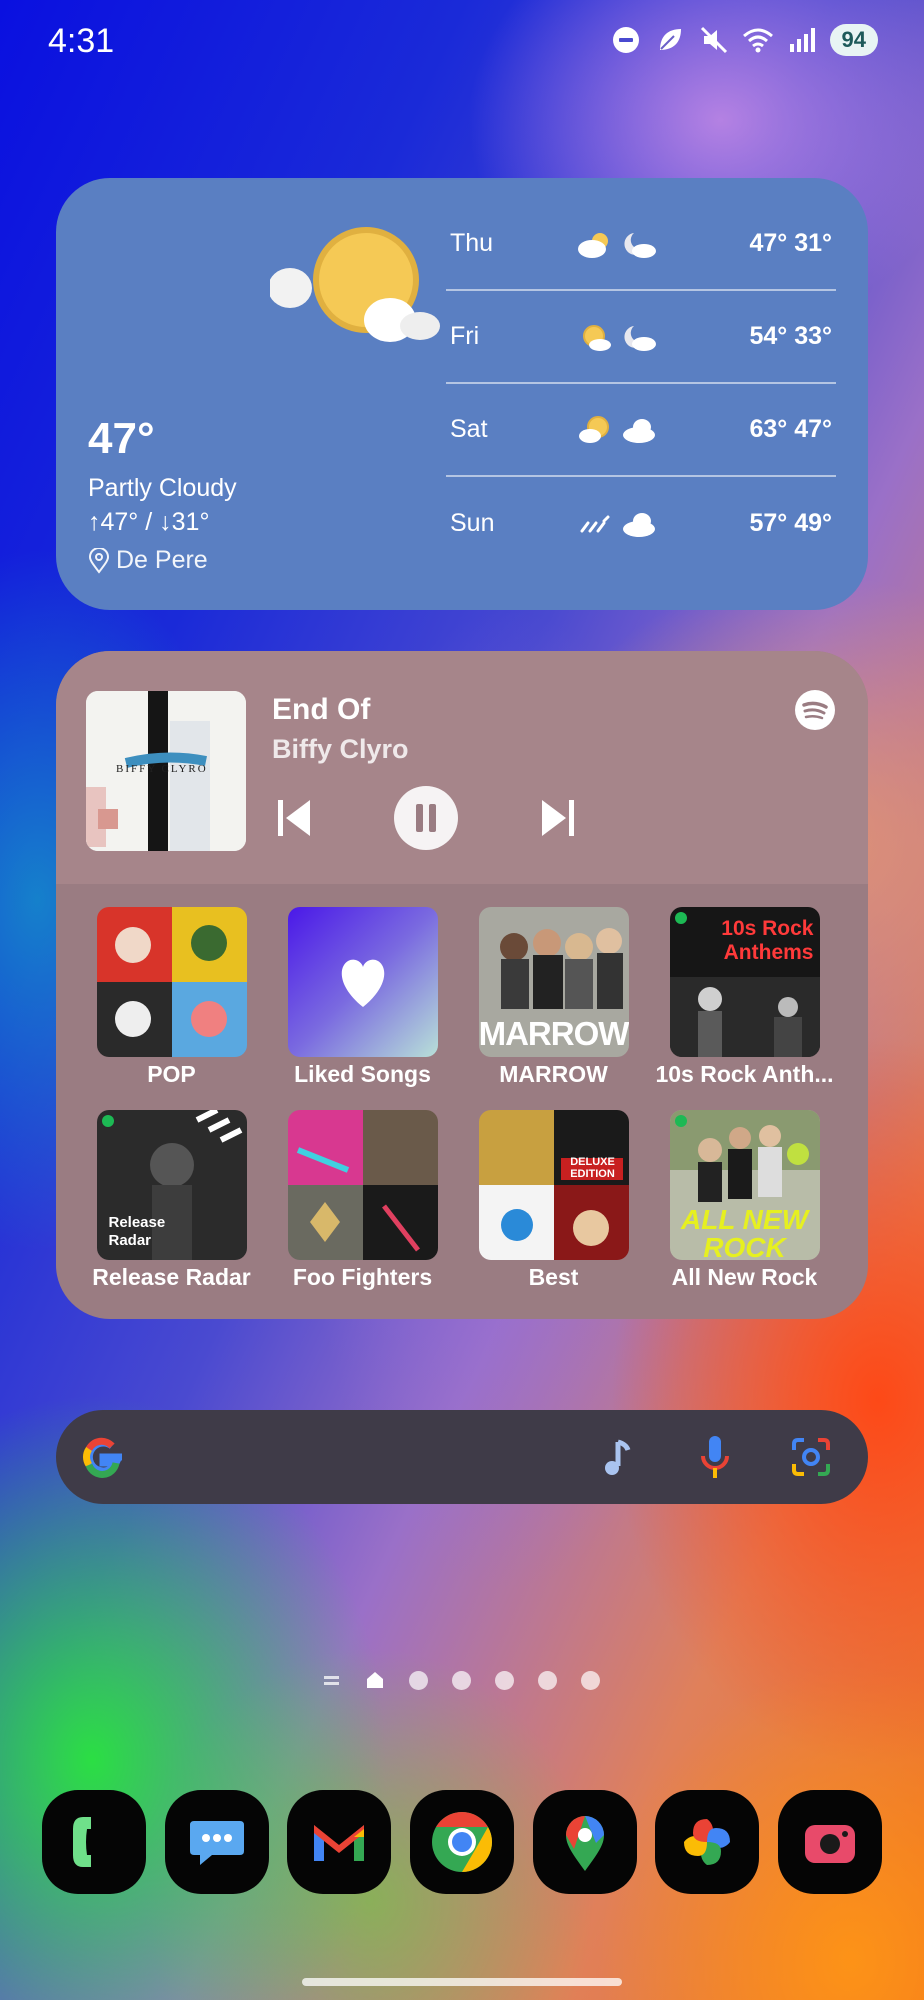 Image resolution: width=924 pixels, height=2000 pixels. Describe the element at coordinates (472, 243) in the screenshot. I see `forecast-day: Thu` at that location.